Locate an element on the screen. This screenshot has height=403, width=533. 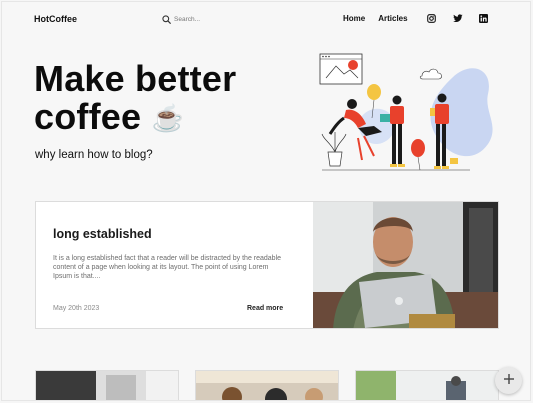
add-button is located at coordinates (508, 380).